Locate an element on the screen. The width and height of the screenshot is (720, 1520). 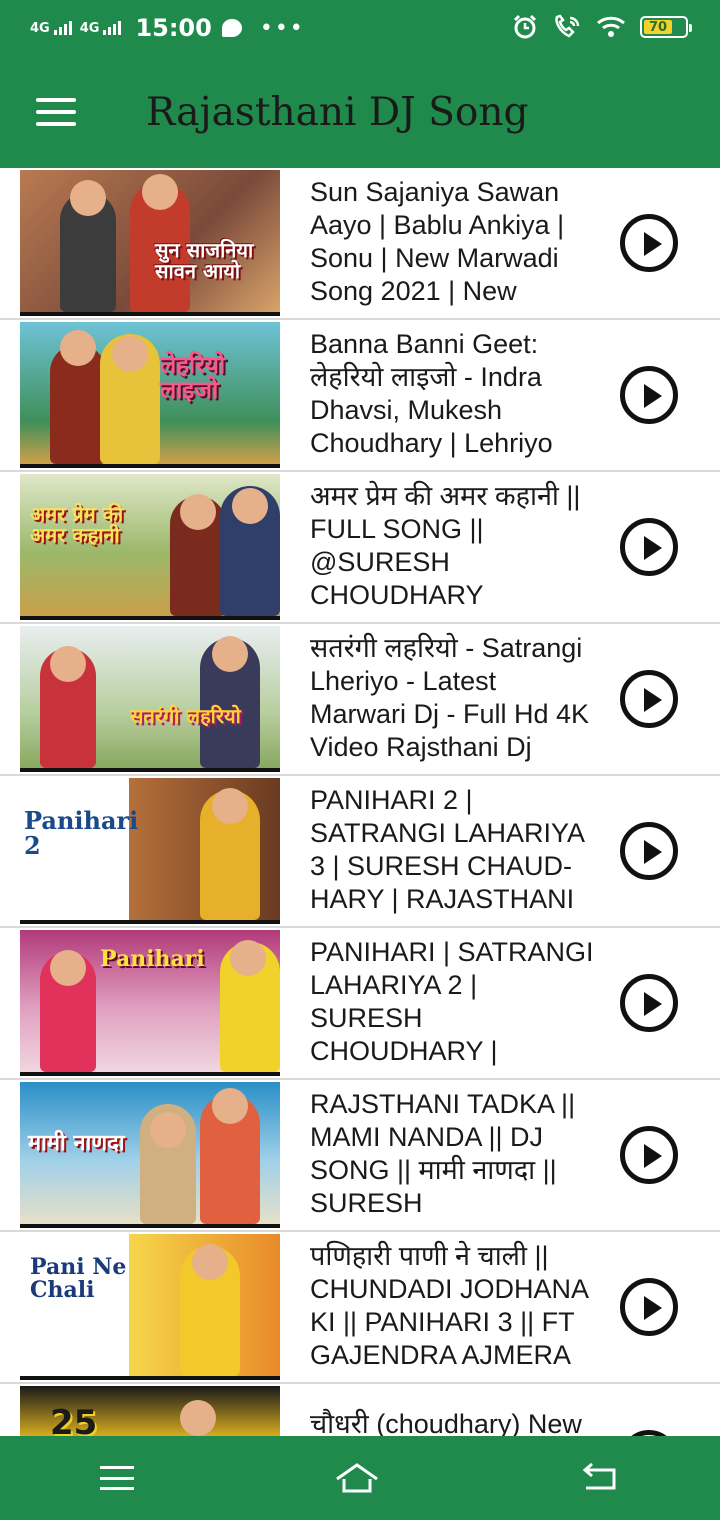
battery-icon: 70 is located at coordinates (666, 27).